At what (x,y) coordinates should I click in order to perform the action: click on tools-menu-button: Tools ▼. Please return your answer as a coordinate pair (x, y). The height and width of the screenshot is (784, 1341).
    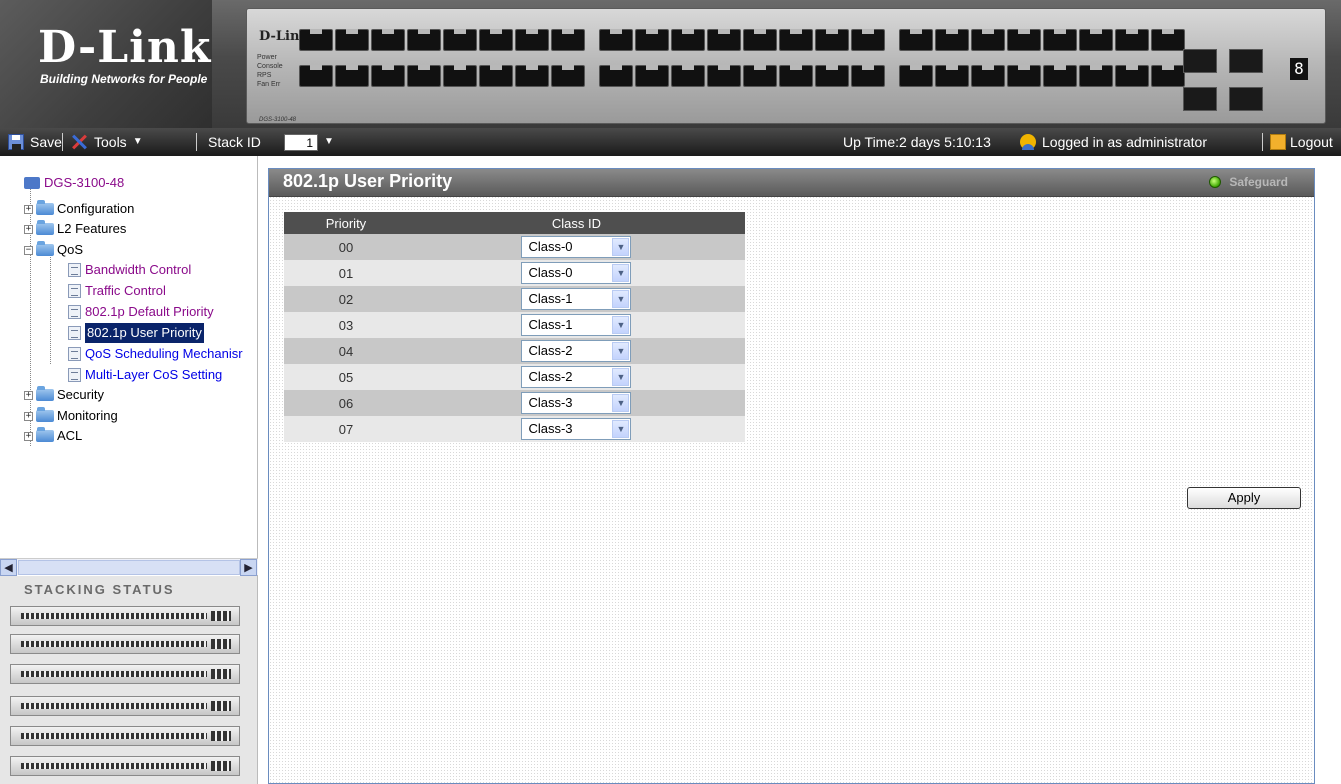
    Looking at the image, I should click on (106, 142).